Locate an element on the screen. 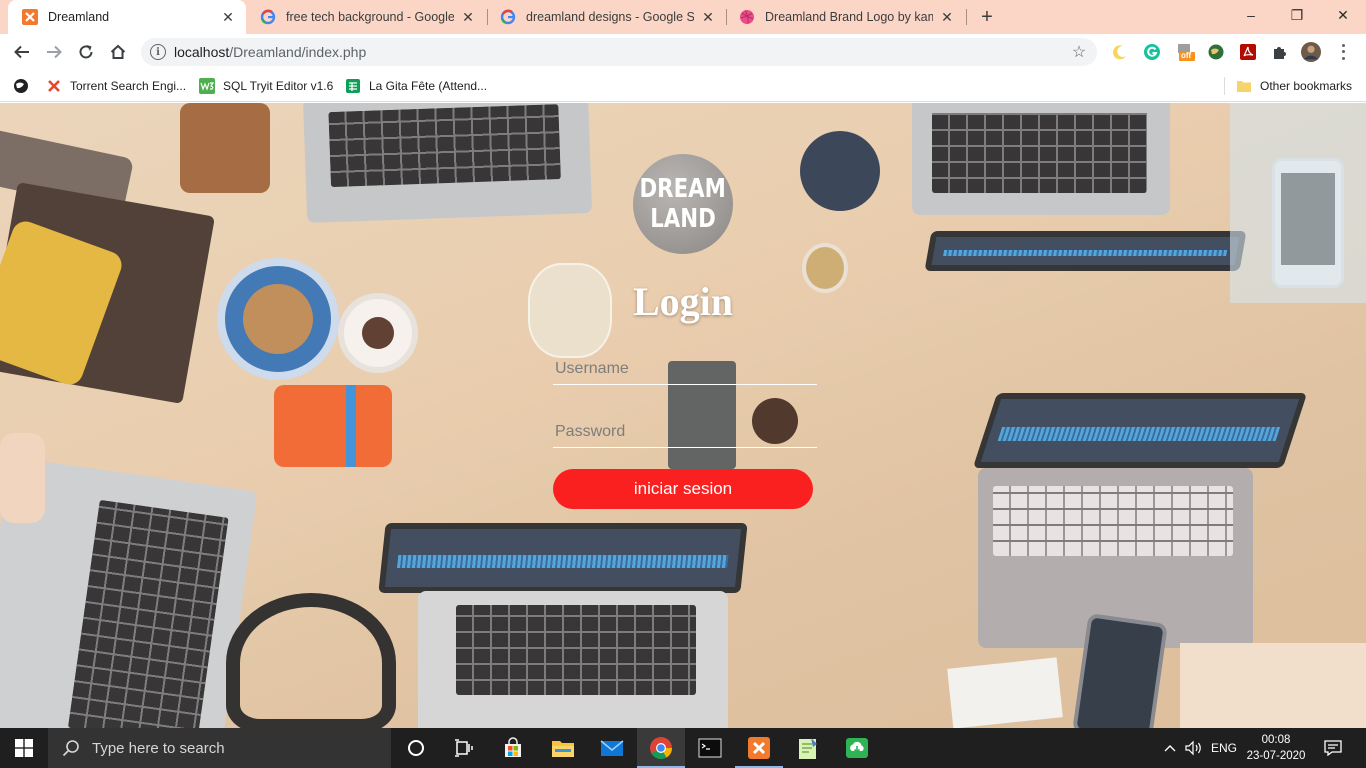 This screenshot has width=1366, height=768. tab-title: dreamland designs - Google Sea is located at coordinates (610, 17).